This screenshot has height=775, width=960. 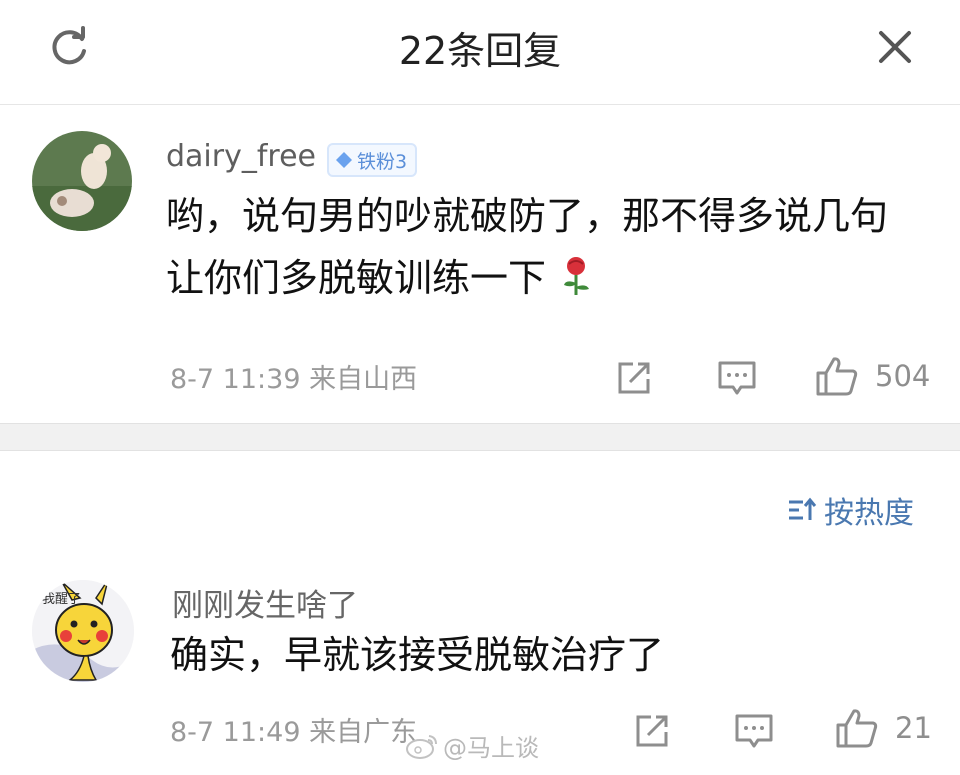 What do you see at coordinates (356, 278) in the screenshot?
I see `comment-text-line: 让你们多脱敏训练一下` at bounding box center [356, 278].